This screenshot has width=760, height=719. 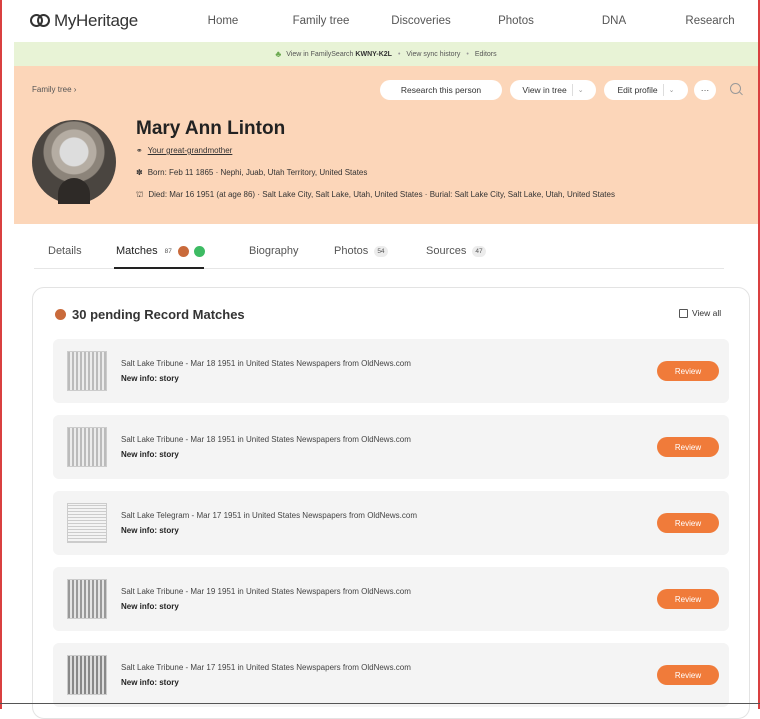 What do you see at coordinates (683, 313) in the screenshot?
I see `external-link-icon` at bounding box center [683, 313].